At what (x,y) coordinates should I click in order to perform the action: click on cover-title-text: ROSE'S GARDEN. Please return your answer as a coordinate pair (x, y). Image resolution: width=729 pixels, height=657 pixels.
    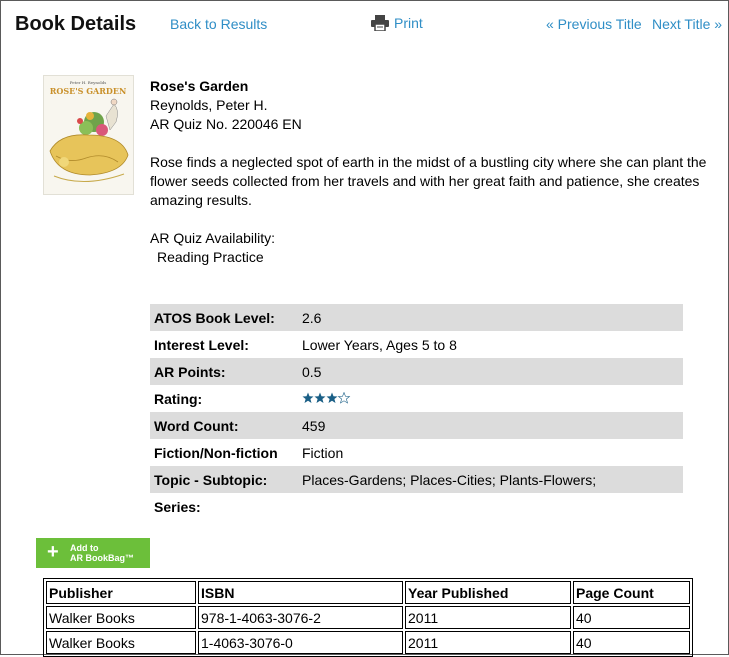
    Looking at the image, I should click on (88, 91).